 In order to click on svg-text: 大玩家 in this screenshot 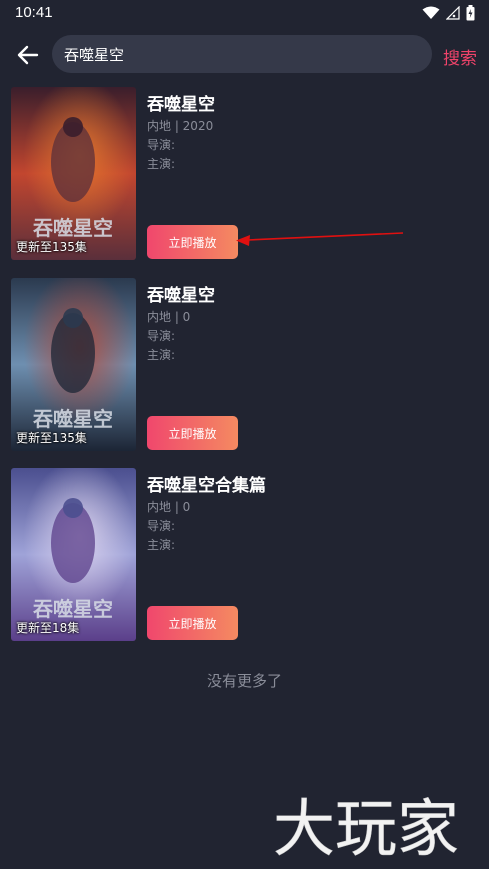, I will do `click(366, 827)`.